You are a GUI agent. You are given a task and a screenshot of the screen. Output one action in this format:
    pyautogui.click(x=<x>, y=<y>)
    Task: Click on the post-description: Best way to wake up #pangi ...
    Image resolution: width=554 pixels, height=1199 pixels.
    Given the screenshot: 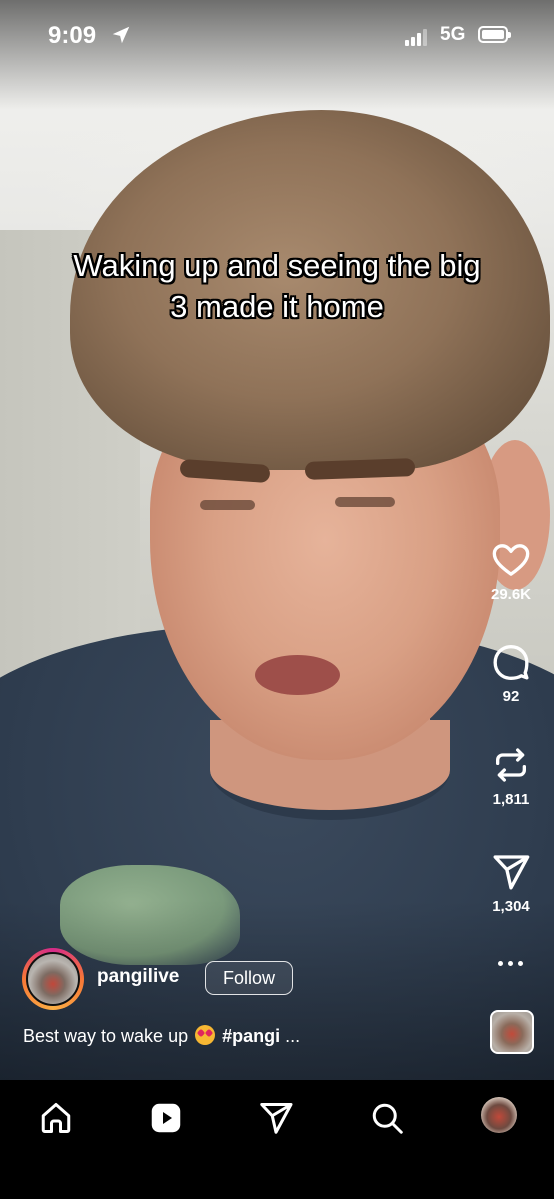 What is the action you would take?
    pyautogui.click(x=161, y=1036)
    